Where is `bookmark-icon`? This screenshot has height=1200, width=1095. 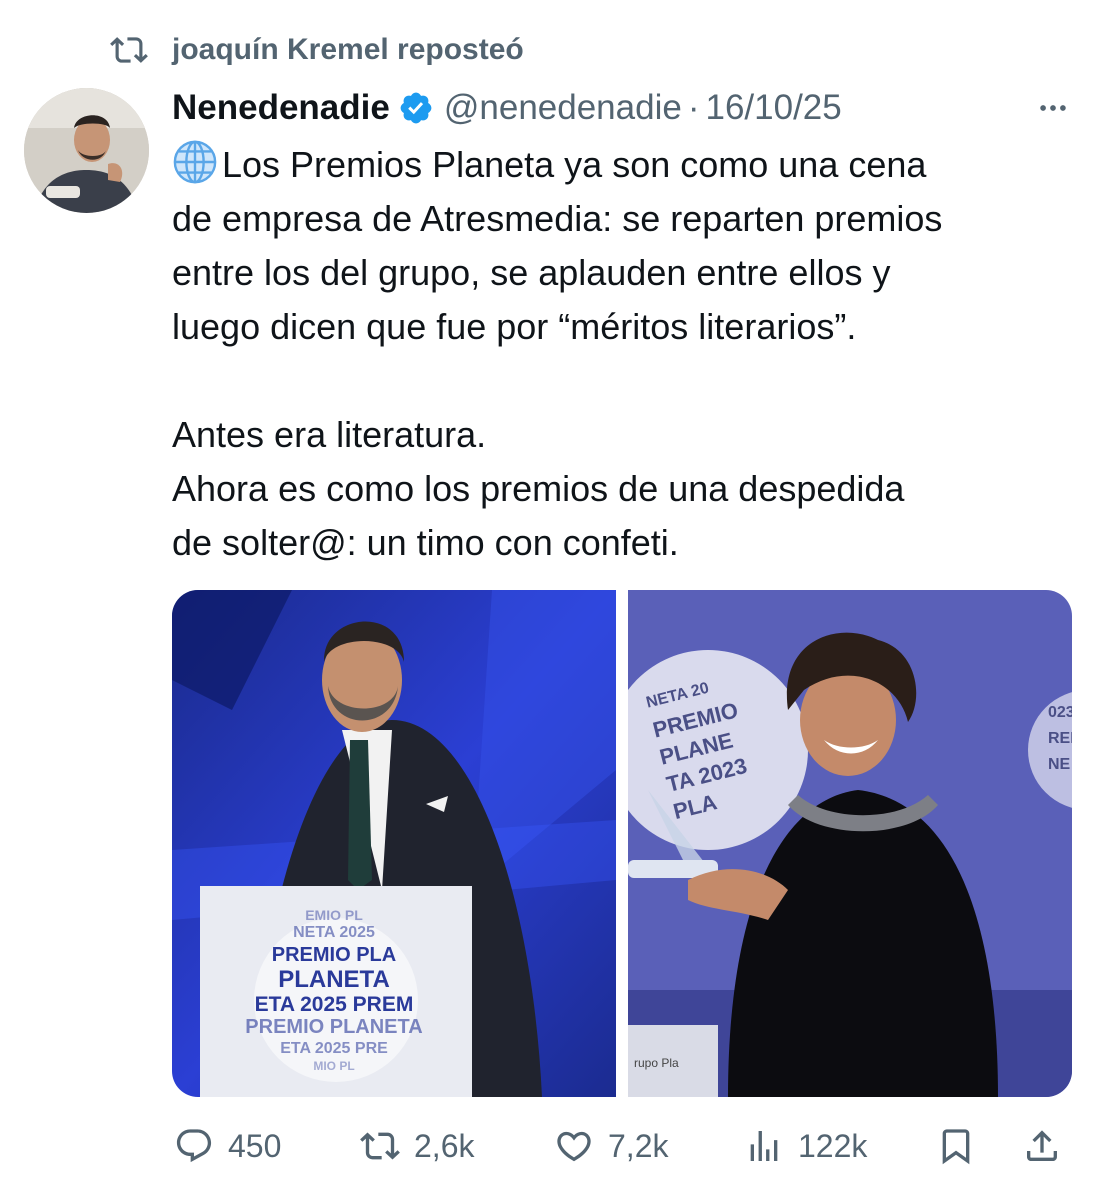
bookmark-icon is located at coordinates (956, 1147).